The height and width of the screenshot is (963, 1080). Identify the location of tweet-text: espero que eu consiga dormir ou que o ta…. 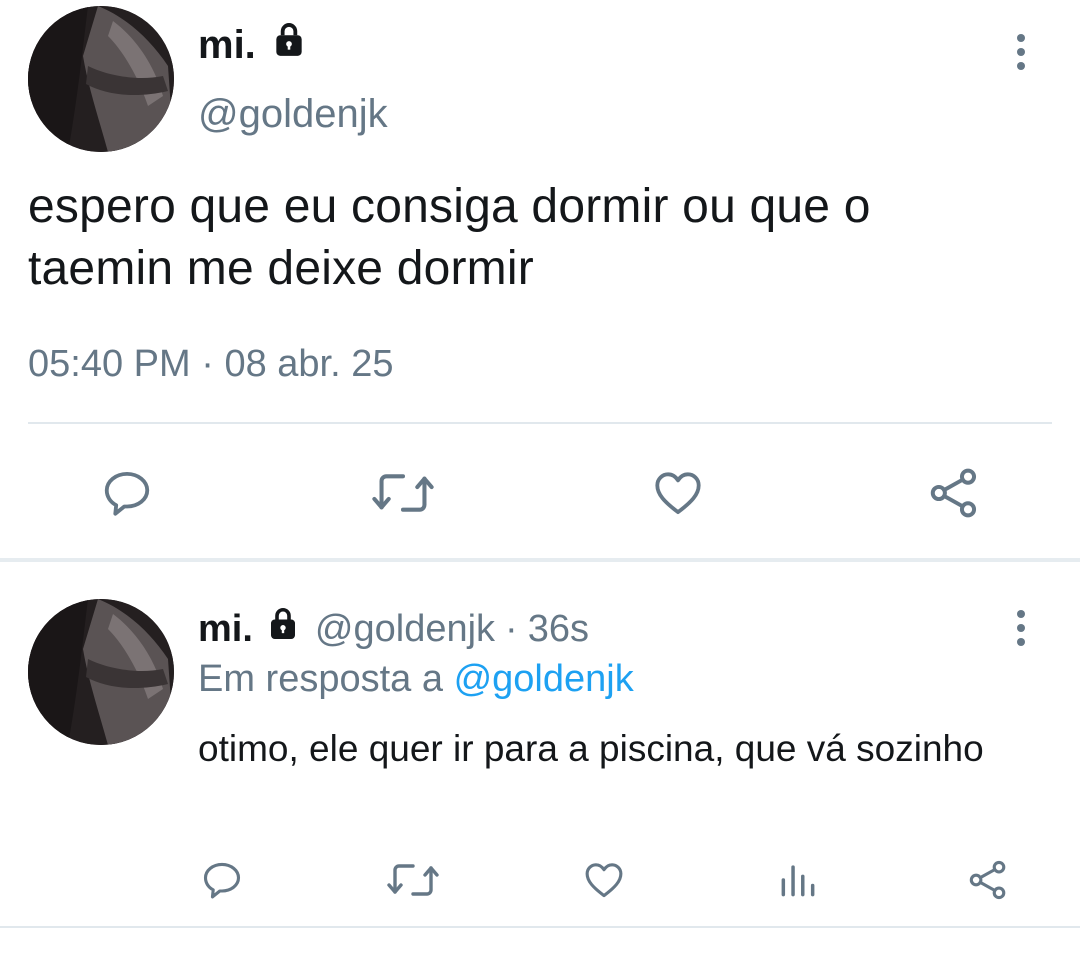
(449, 237).